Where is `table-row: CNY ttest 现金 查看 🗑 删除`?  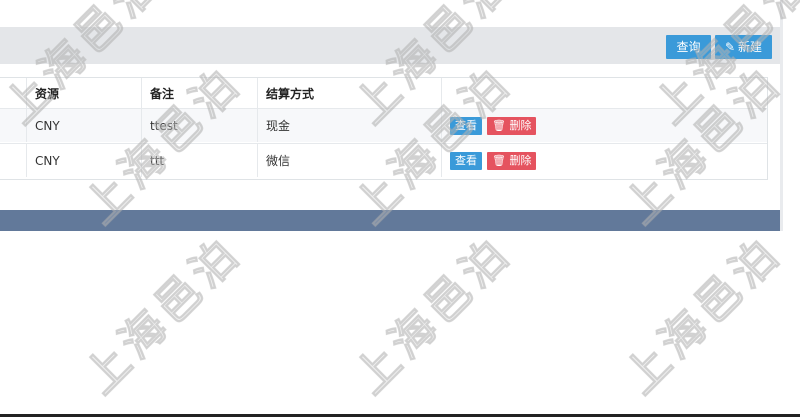 table-row: CNY ttest 现金 查看 🗑 删除 is located at coordinates (383, 125).